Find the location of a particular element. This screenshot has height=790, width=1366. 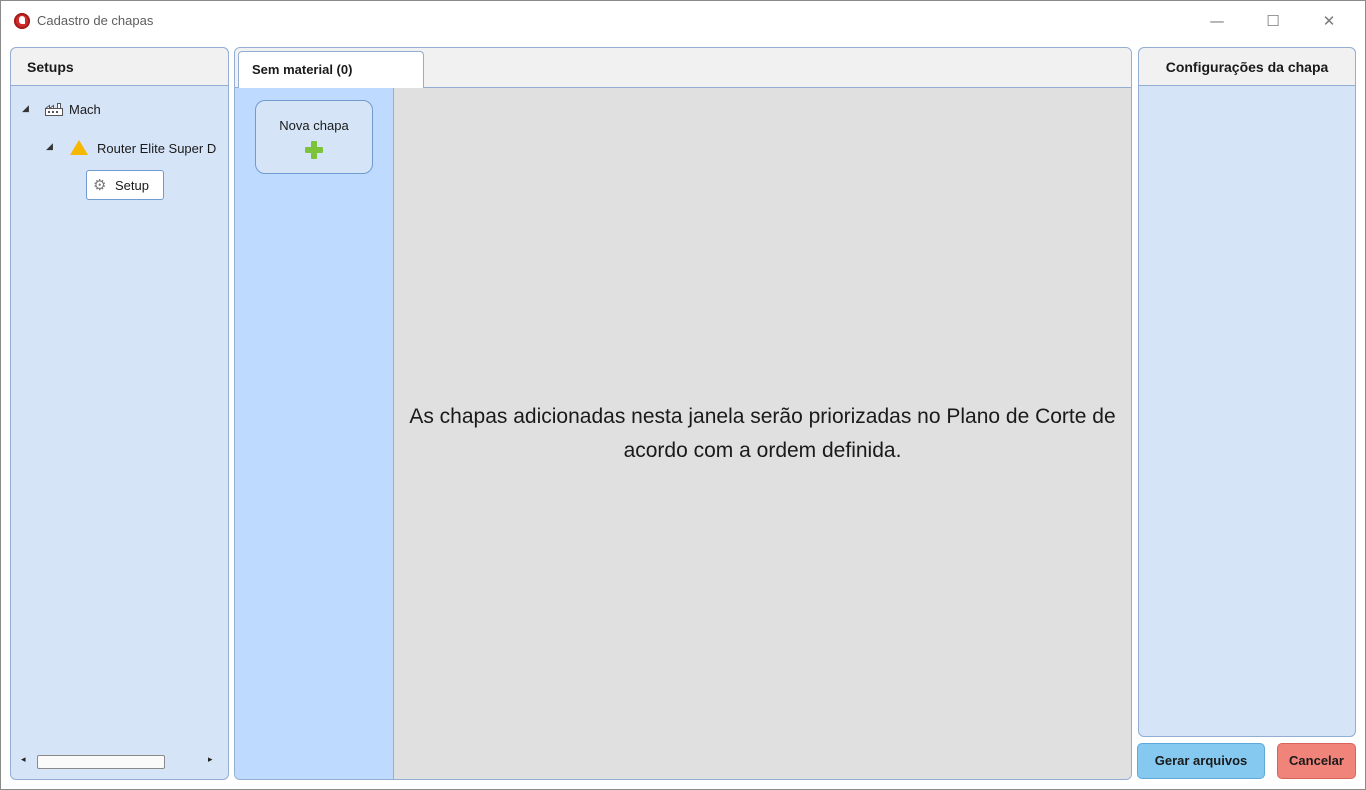

cancel-button: Cancelar is located at coordinates (1316, 761).